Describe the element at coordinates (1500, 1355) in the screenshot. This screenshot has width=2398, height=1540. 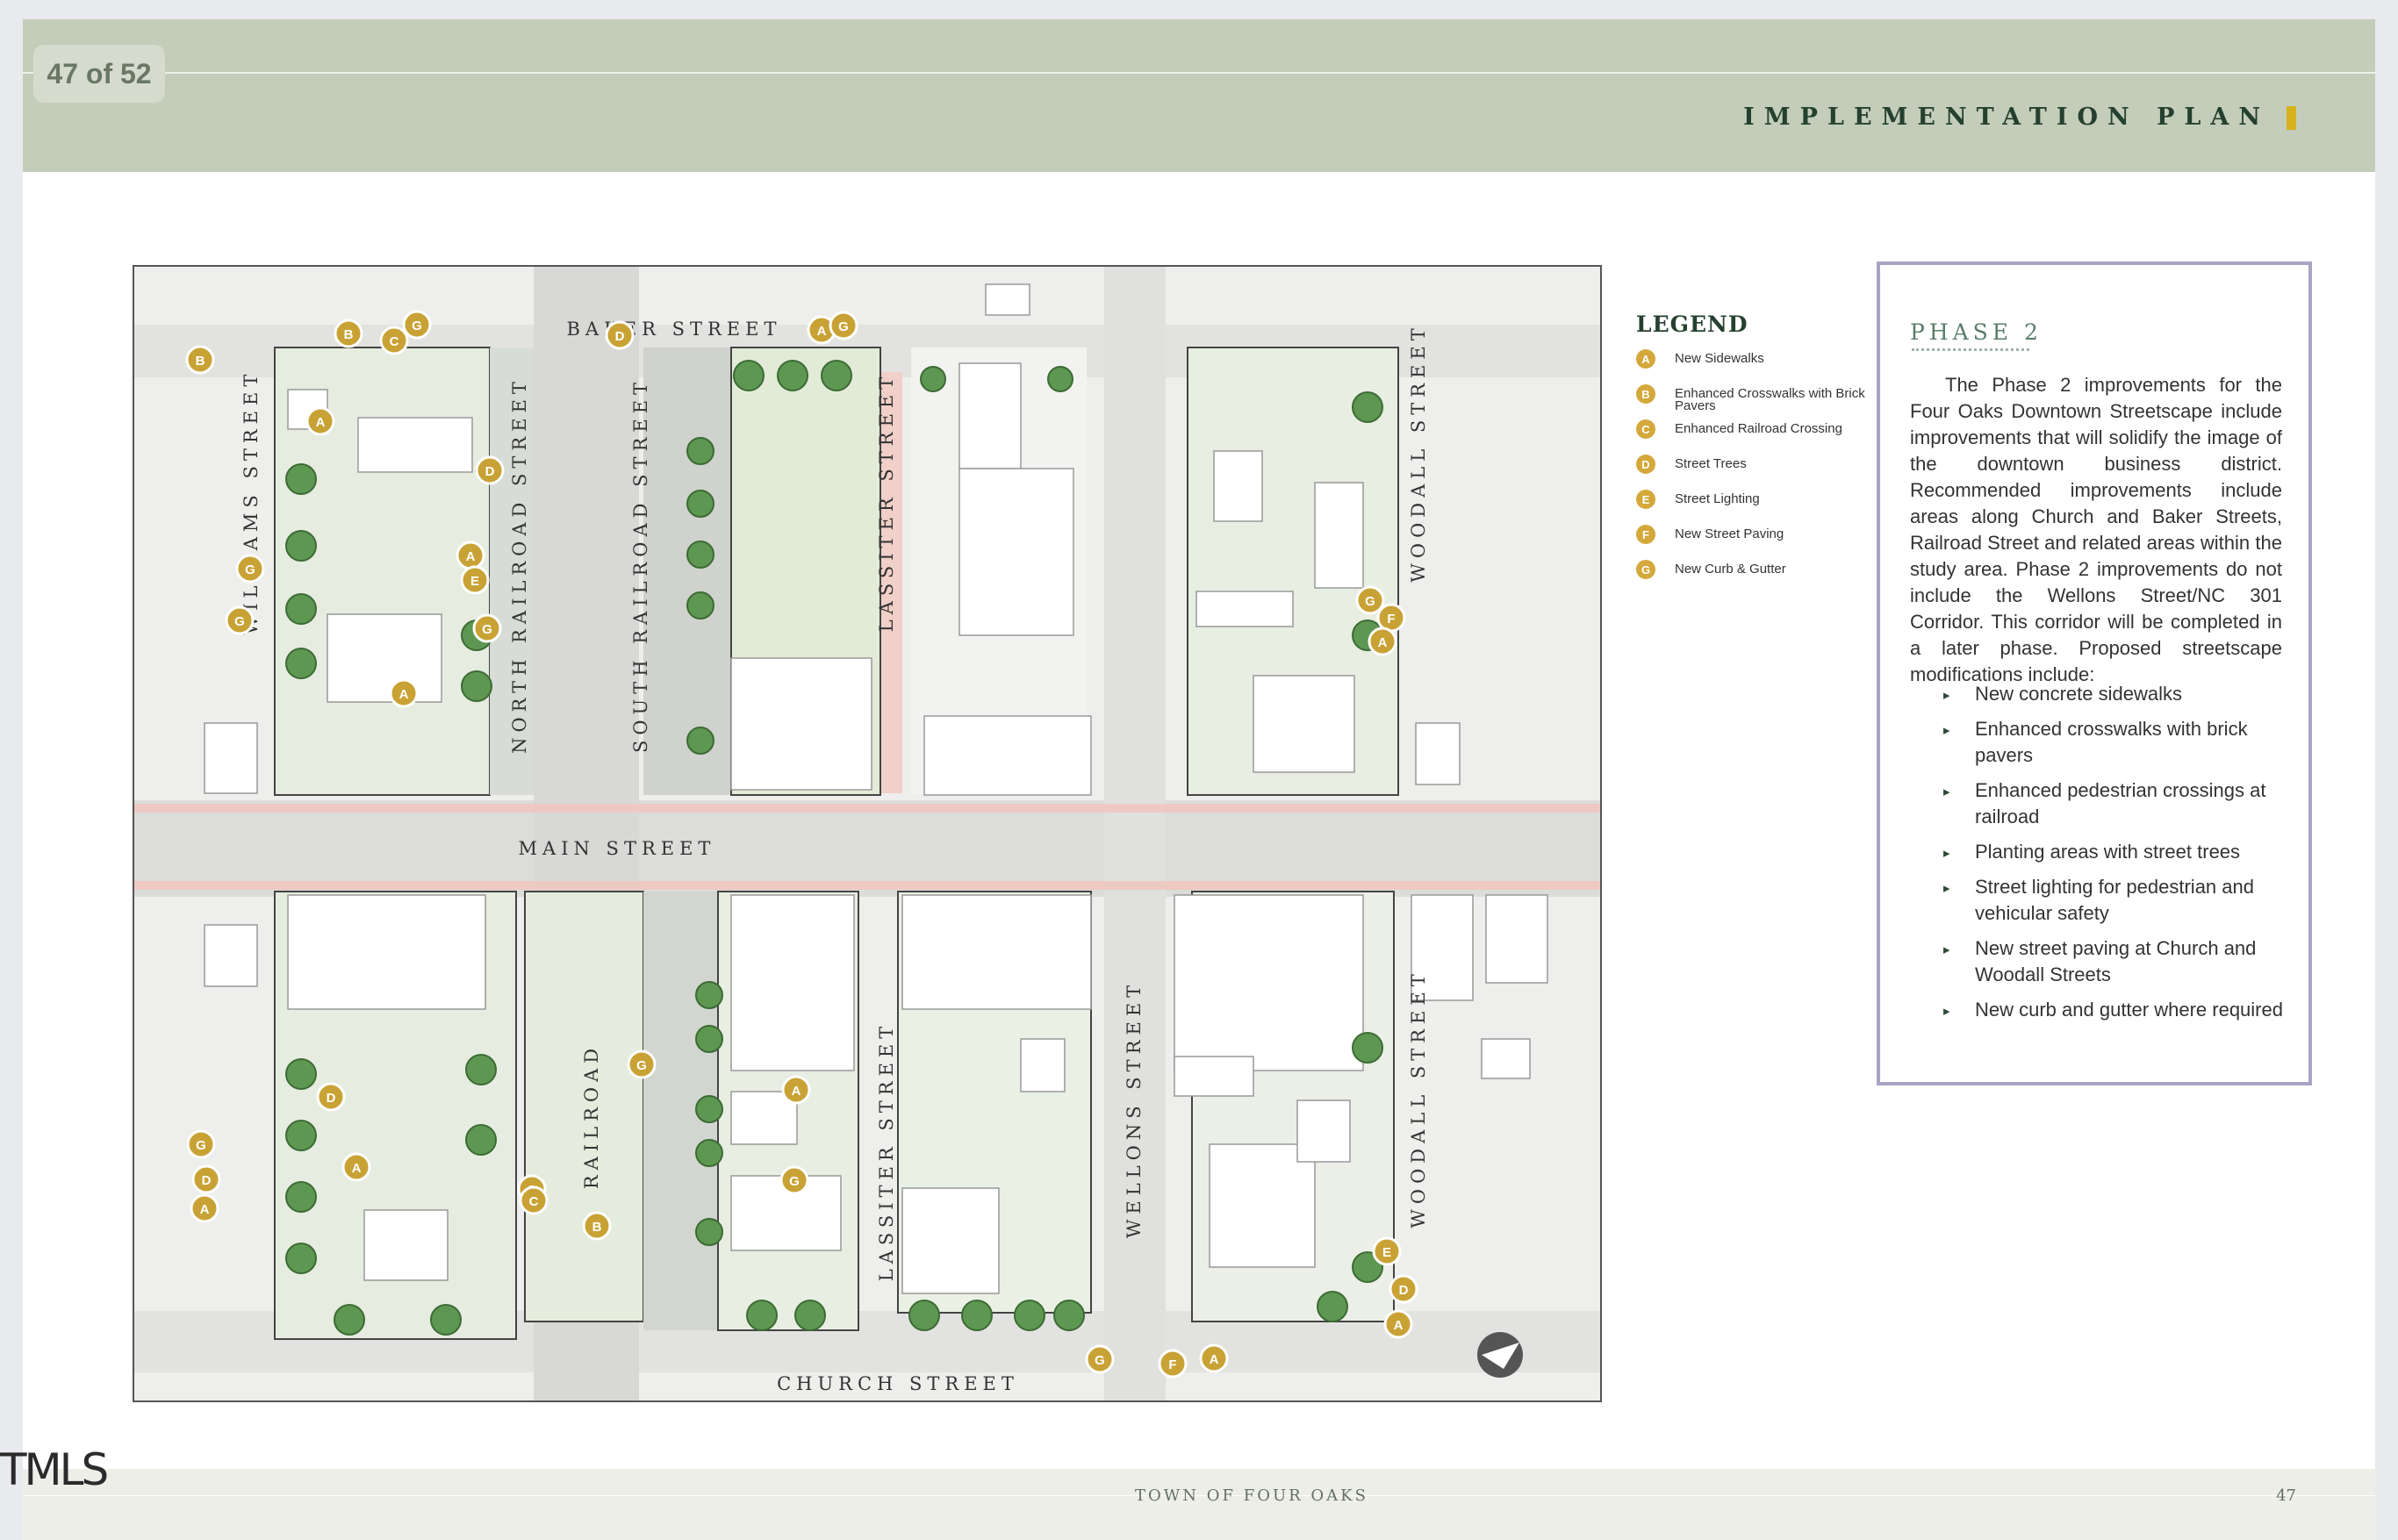
I see `north-arrow-icon` at that location.